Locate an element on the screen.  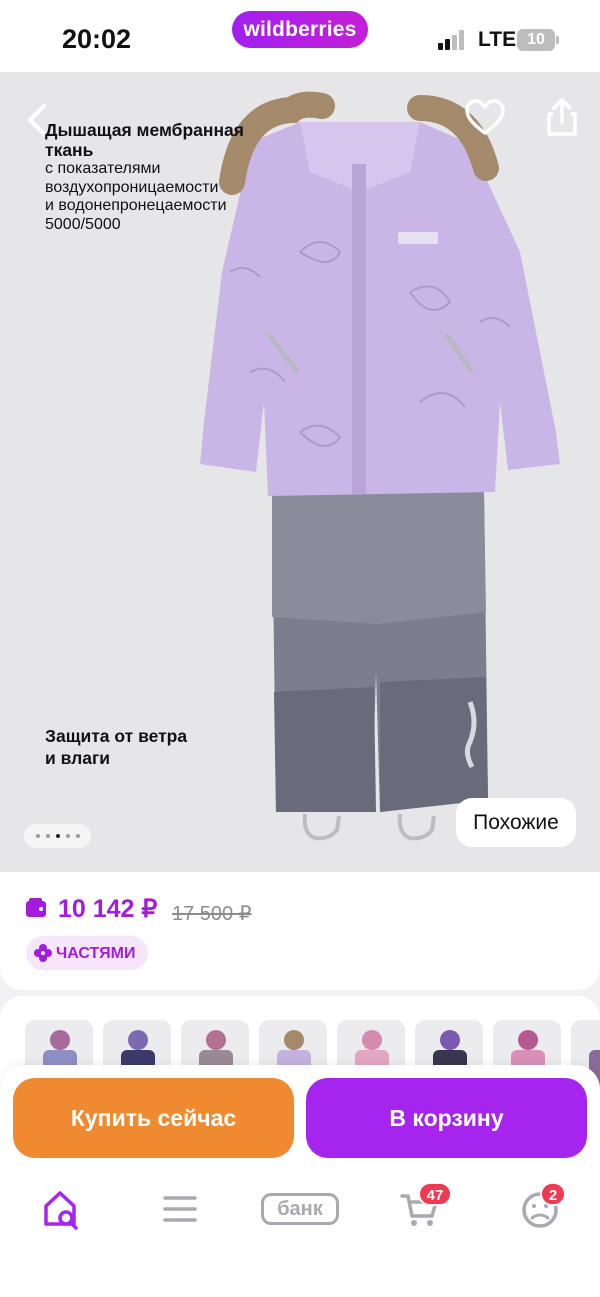
home-search-icon is located at coordinates (61, 1210).